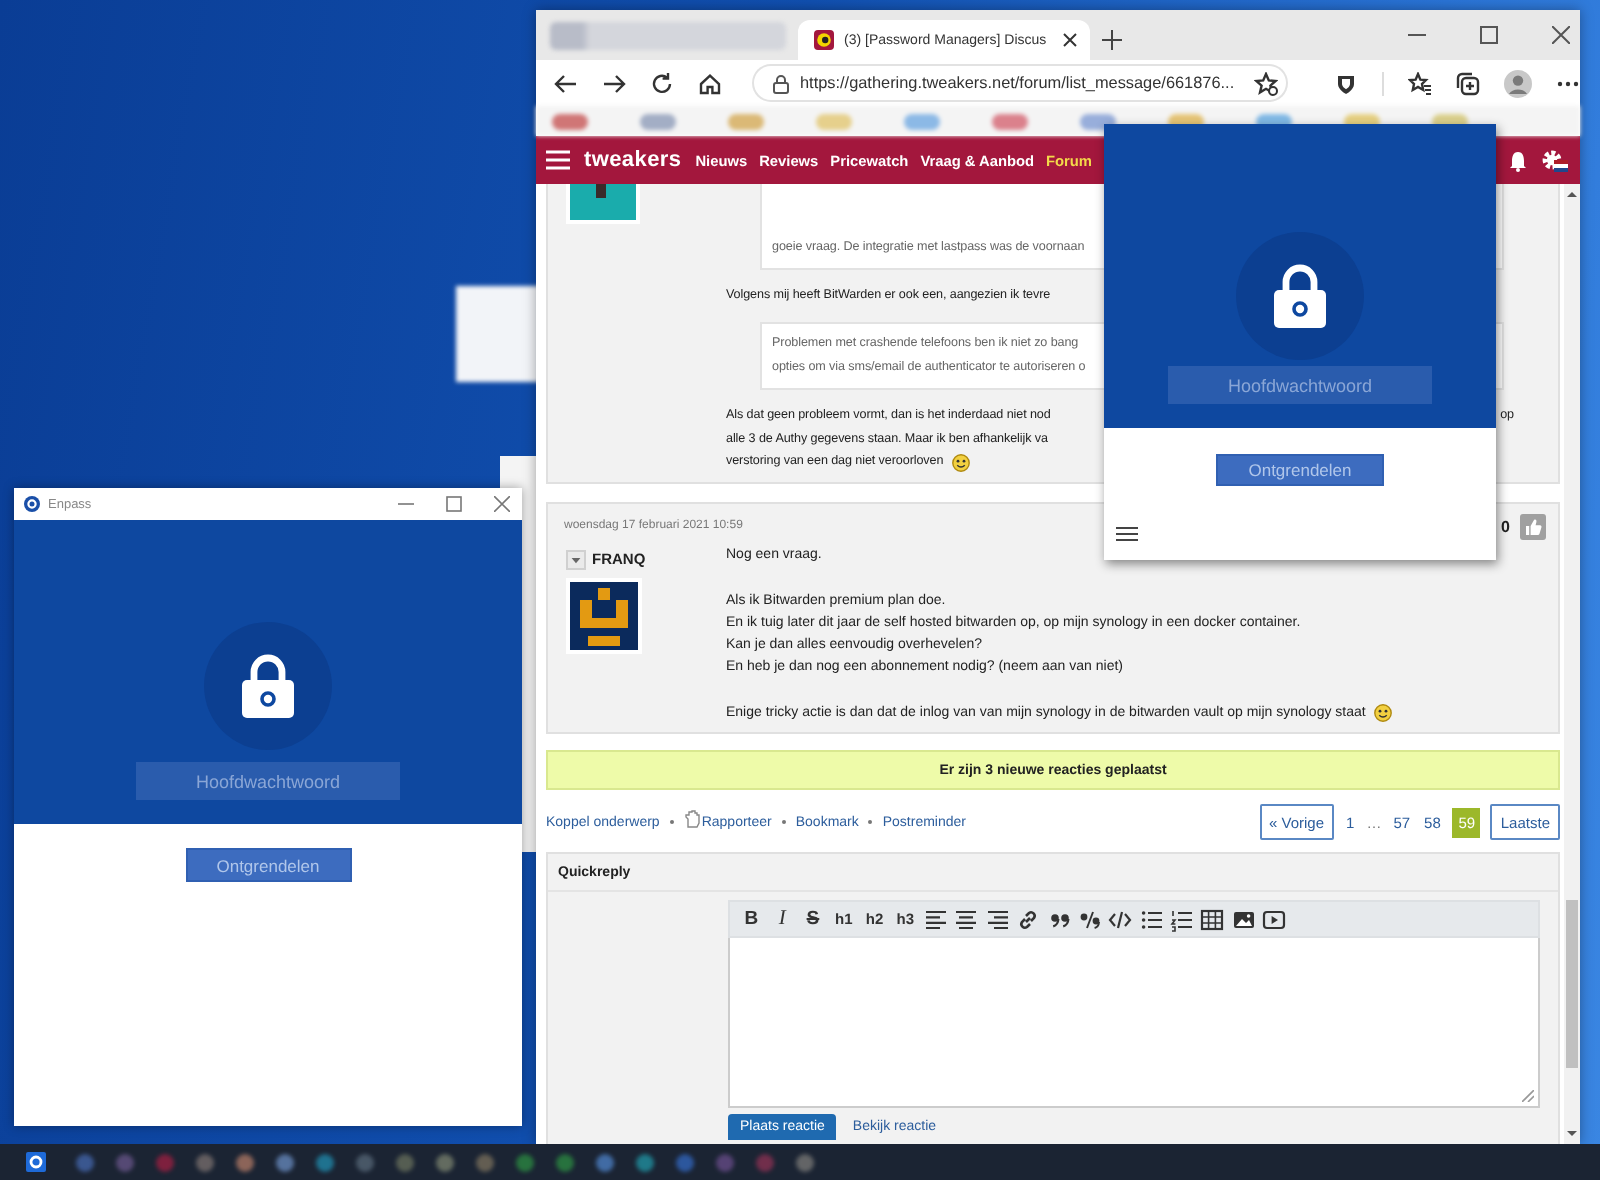 The width and height of the screenshot is (1600, 1180). What do you see at coordinates (1151, 919) in the screenshot?
I see `bullet-list-icon` at bounding box center [1151, 919].